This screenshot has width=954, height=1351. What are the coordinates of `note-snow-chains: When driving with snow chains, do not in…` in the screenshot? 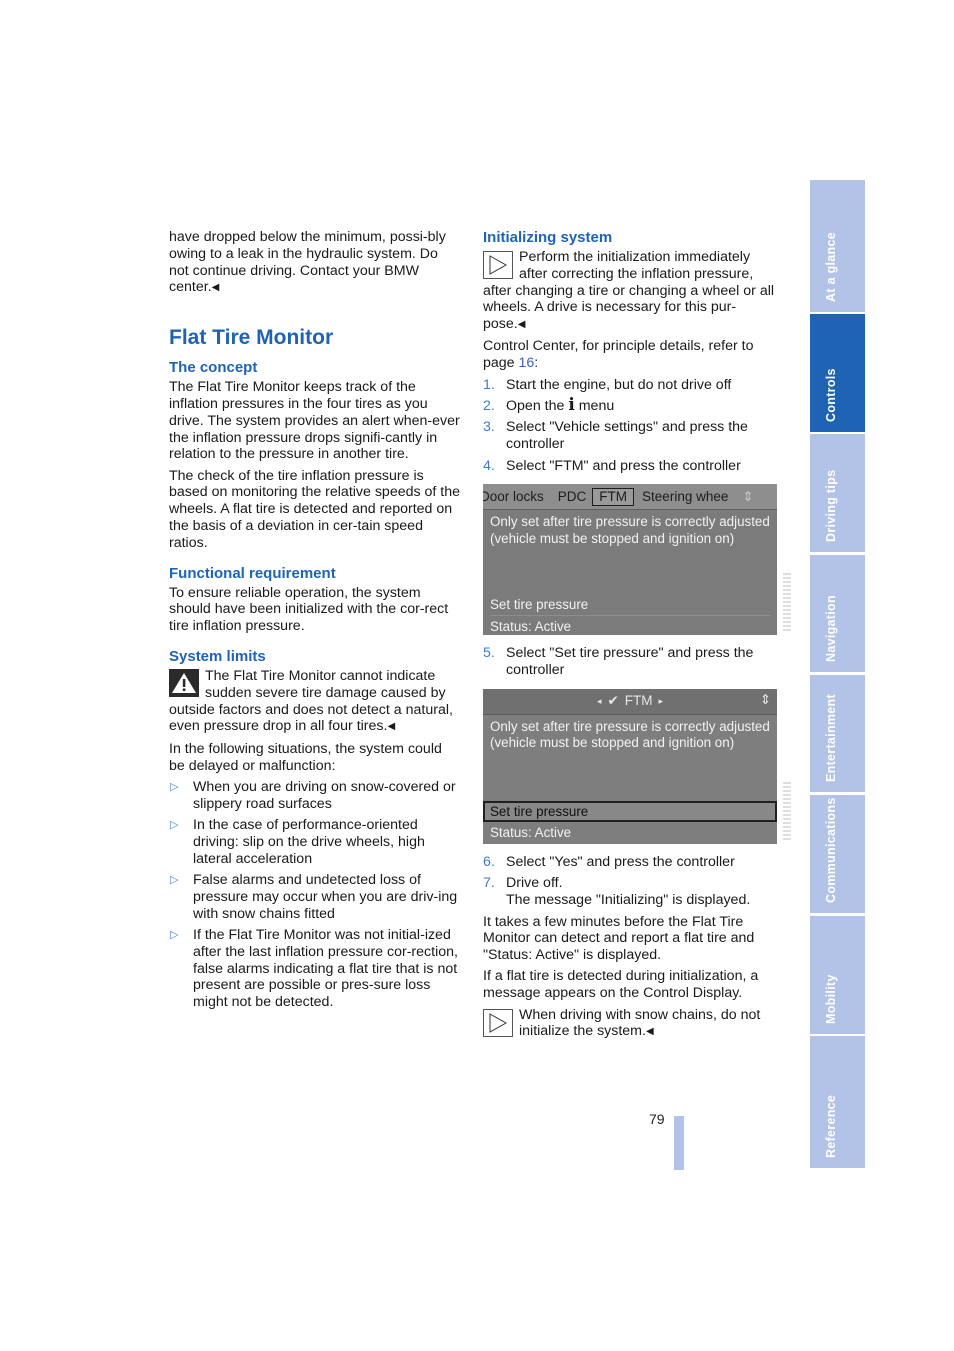 It's located at (630, 1024).